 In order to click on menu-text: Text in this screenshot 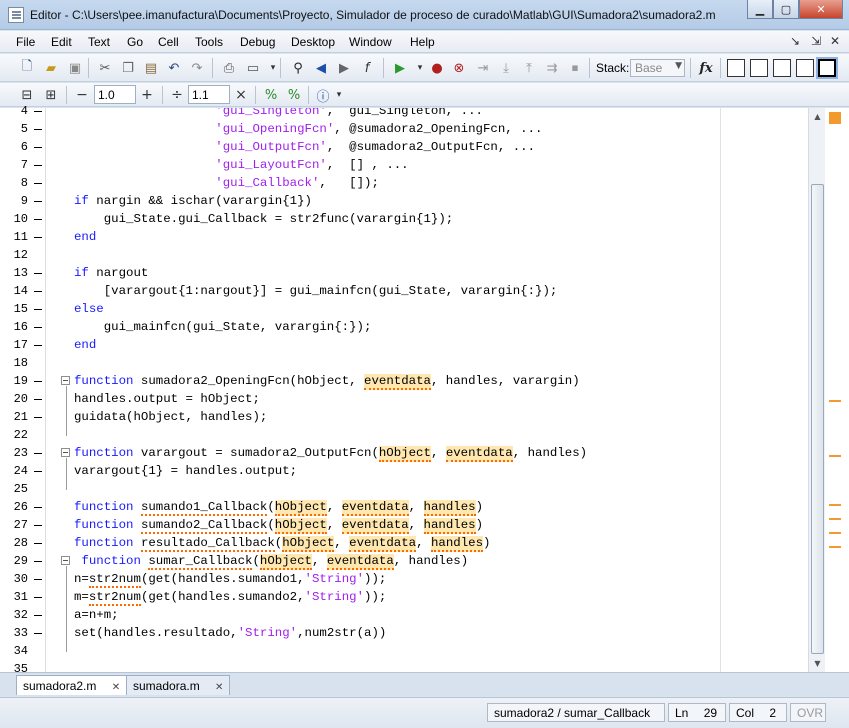, I will do `click(99, 42)`.